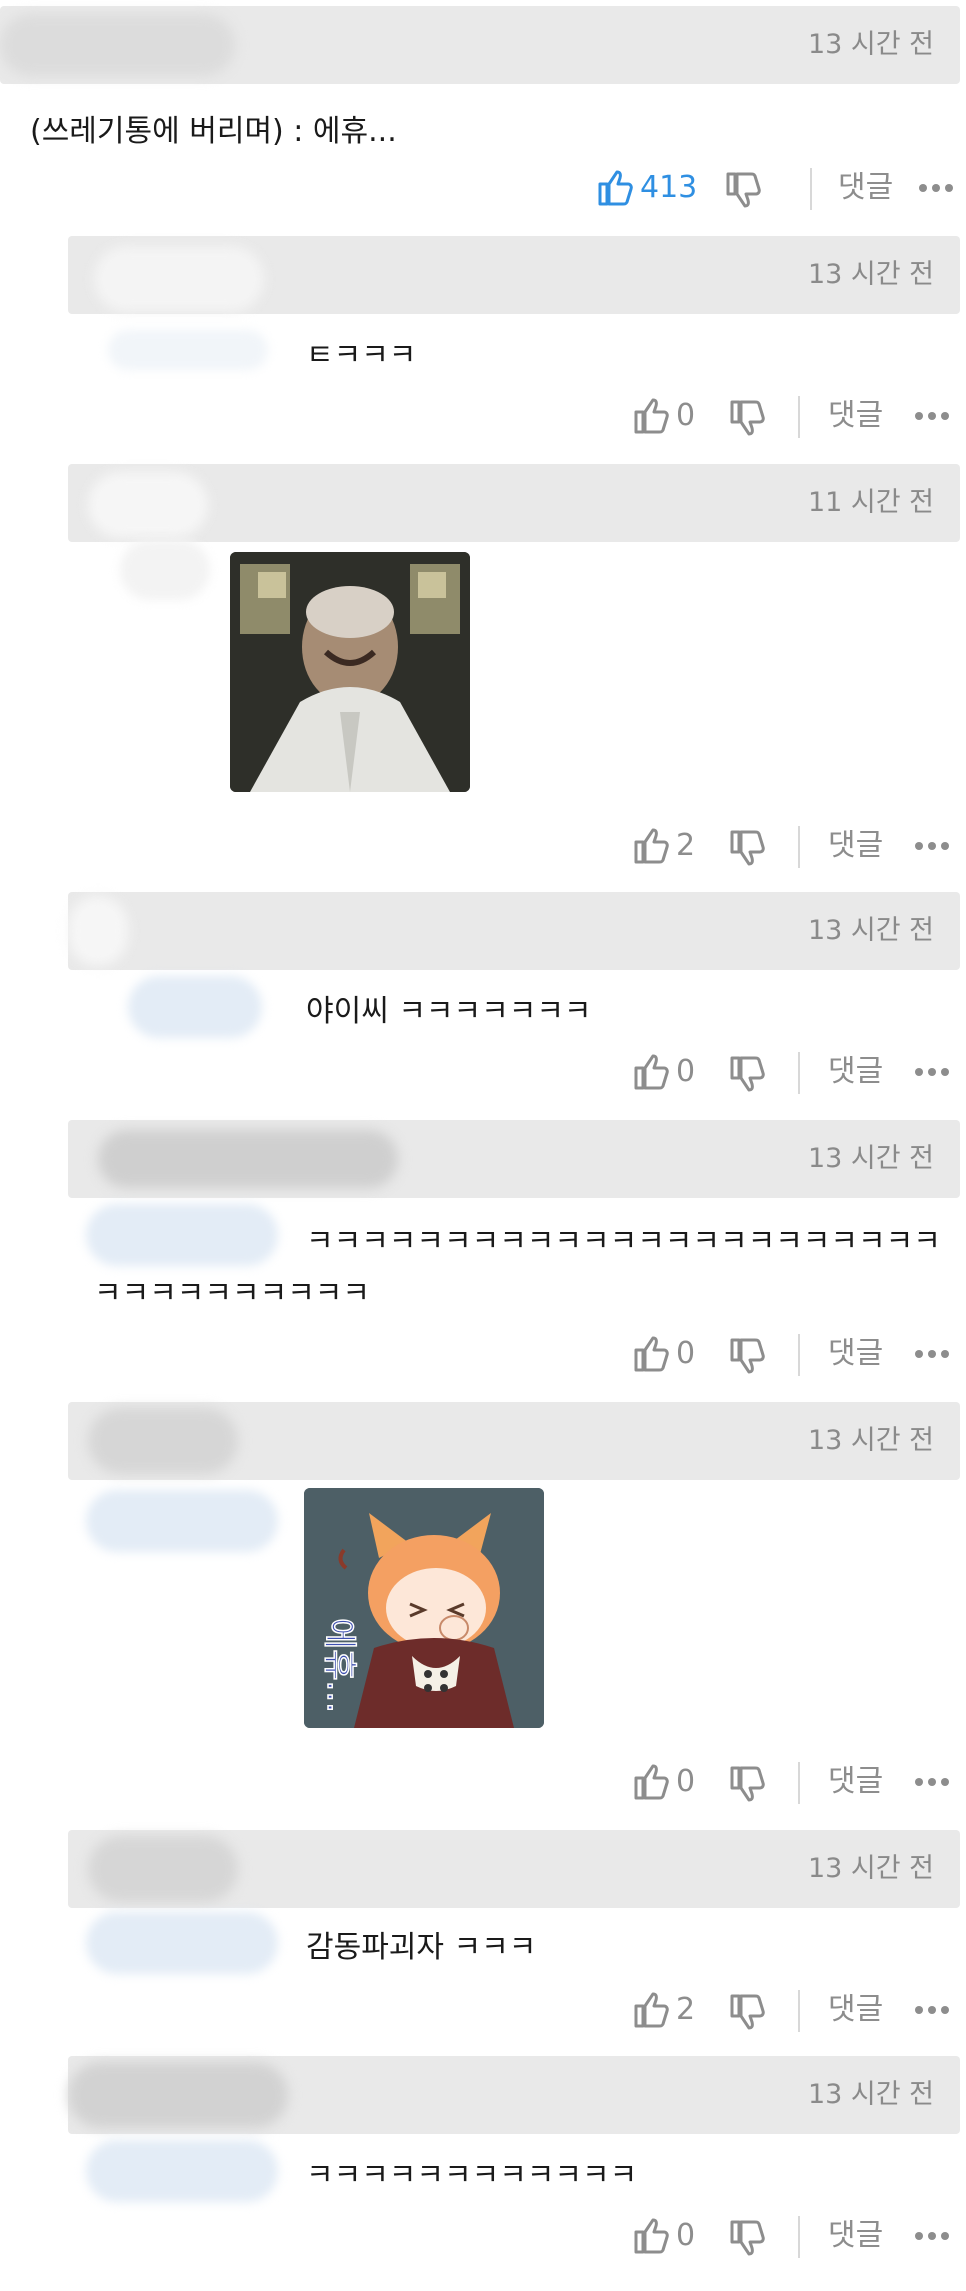 Image resolution: width=966 pixels, height=2291 pixels. Describe the element at coordinates (232, 1293) in the screenshot. I see `comment-text-continued: ㅋㅋㅋㅋㅋㅋㅋㅋㅋㅋ` at that location.